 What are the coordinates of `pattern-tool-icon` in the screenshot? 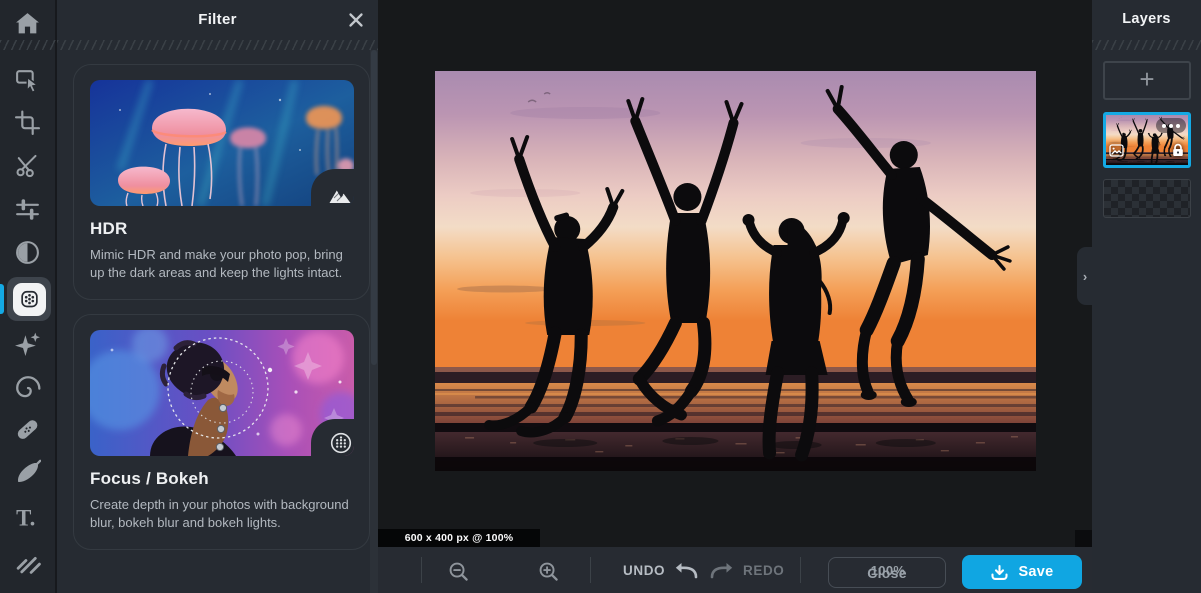 It's located at (27, 560).